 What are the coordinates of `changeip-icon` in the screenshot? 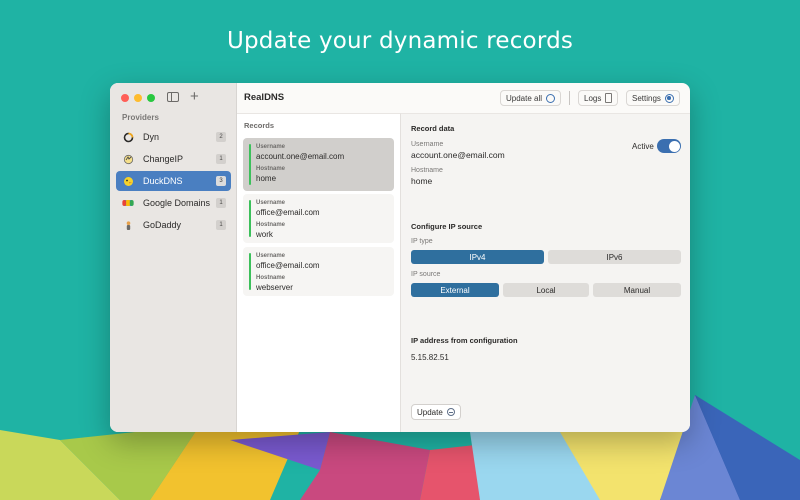 It's located at (128, 159).